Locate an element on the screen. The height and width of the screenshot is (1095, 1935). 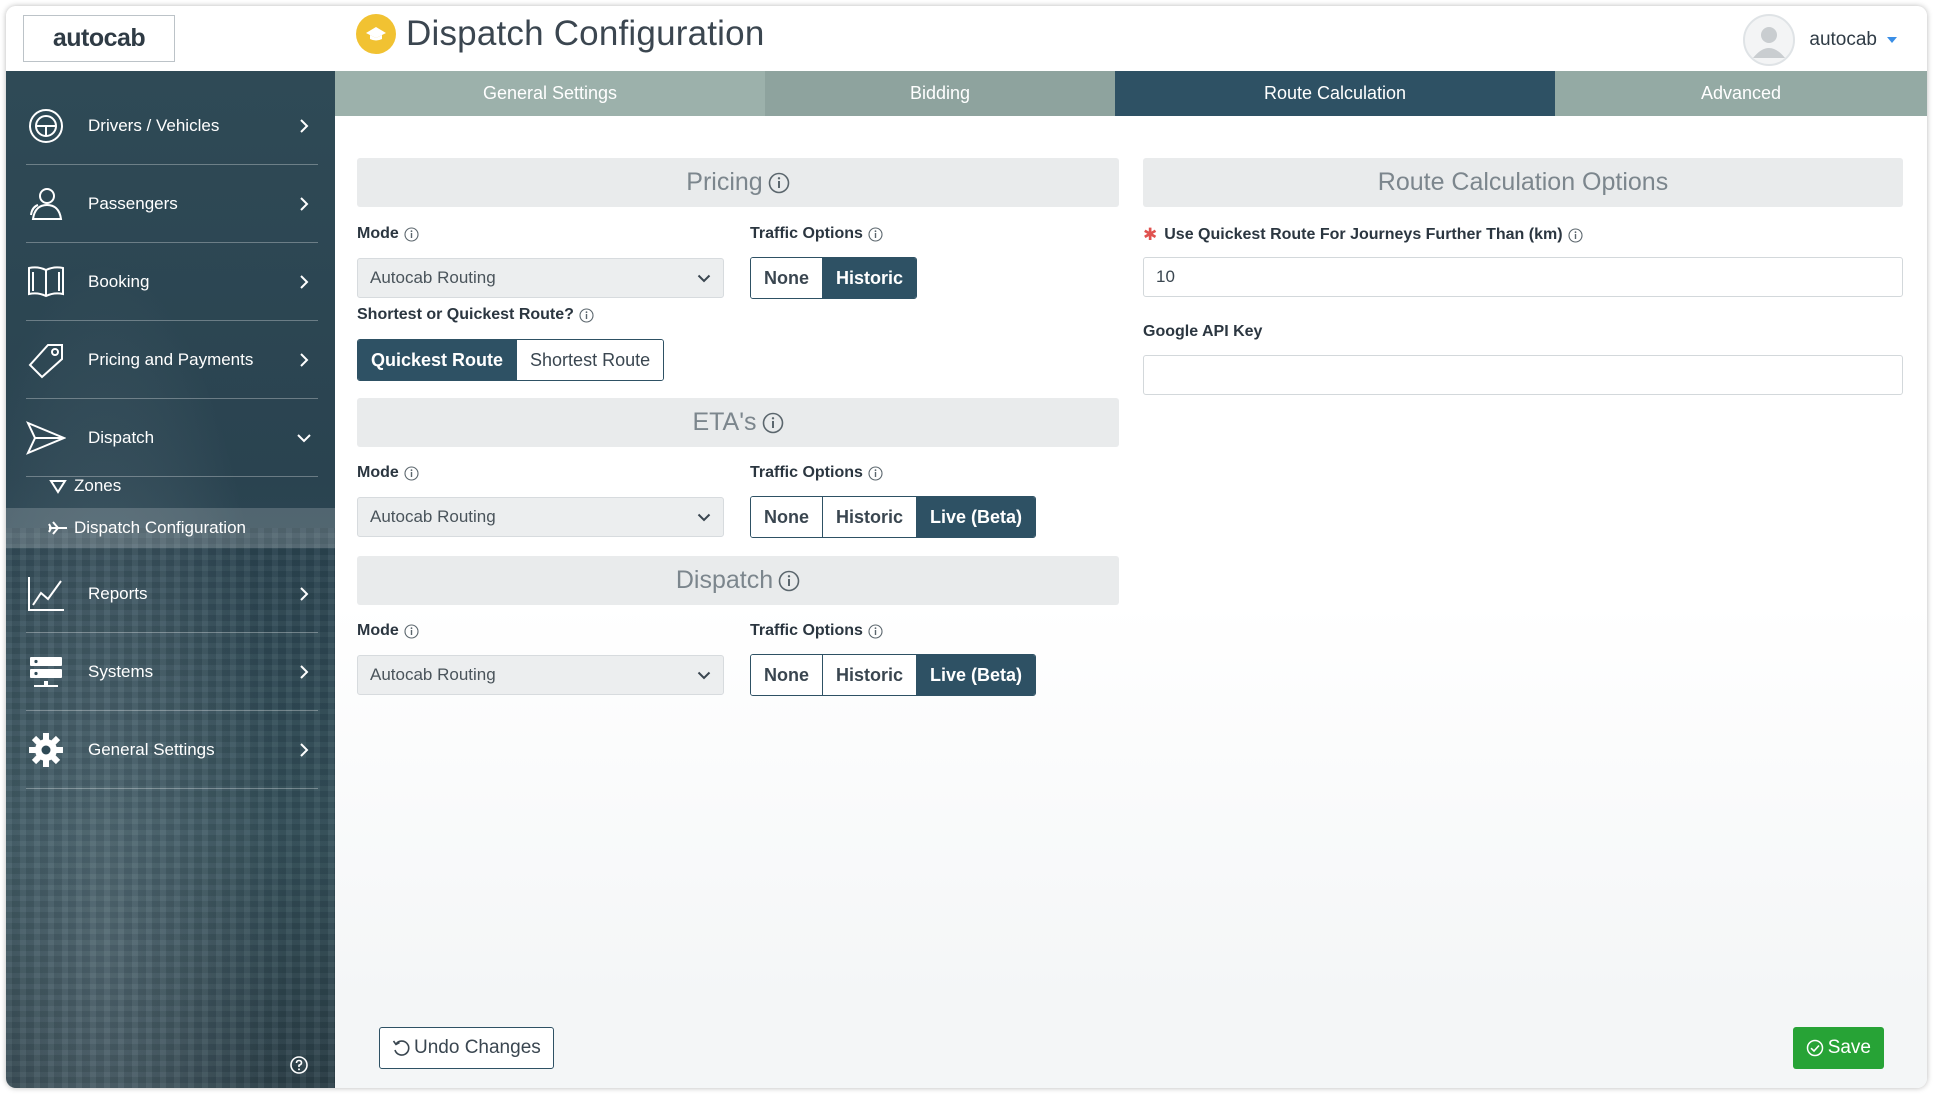
plane-icon is located at coordinates (58, 528).